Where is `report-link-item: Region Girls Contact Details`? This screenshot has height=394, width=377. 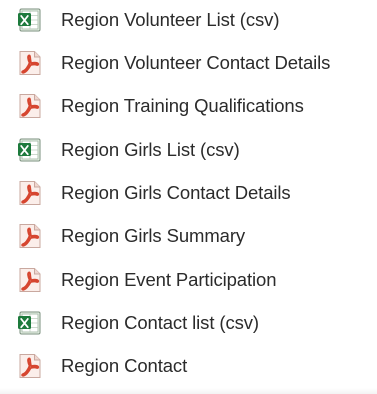
report-link-item: Region Girls Contact Details is located at coordinates (188, 193).